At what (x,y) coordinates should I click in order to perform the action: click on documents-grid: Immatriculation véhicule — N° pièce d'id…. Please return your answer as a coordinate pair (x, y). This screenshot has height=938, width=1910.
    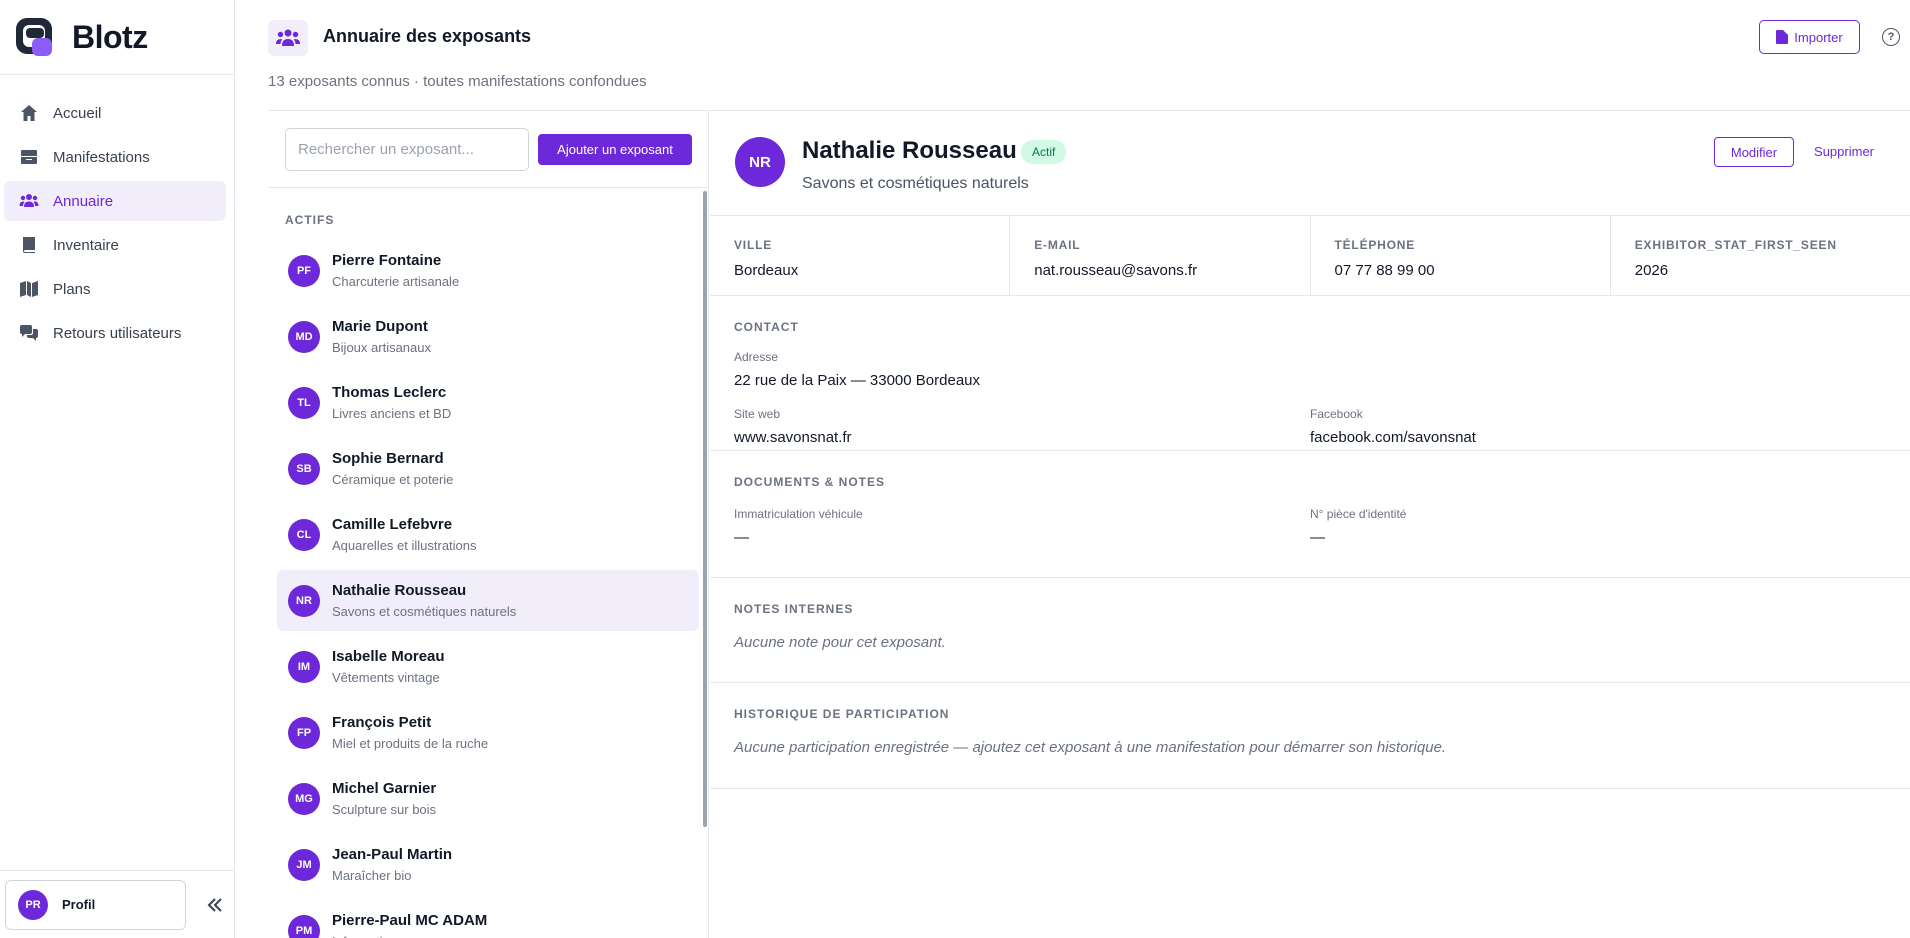
    Looking at the image, I should click on (1310, 526).